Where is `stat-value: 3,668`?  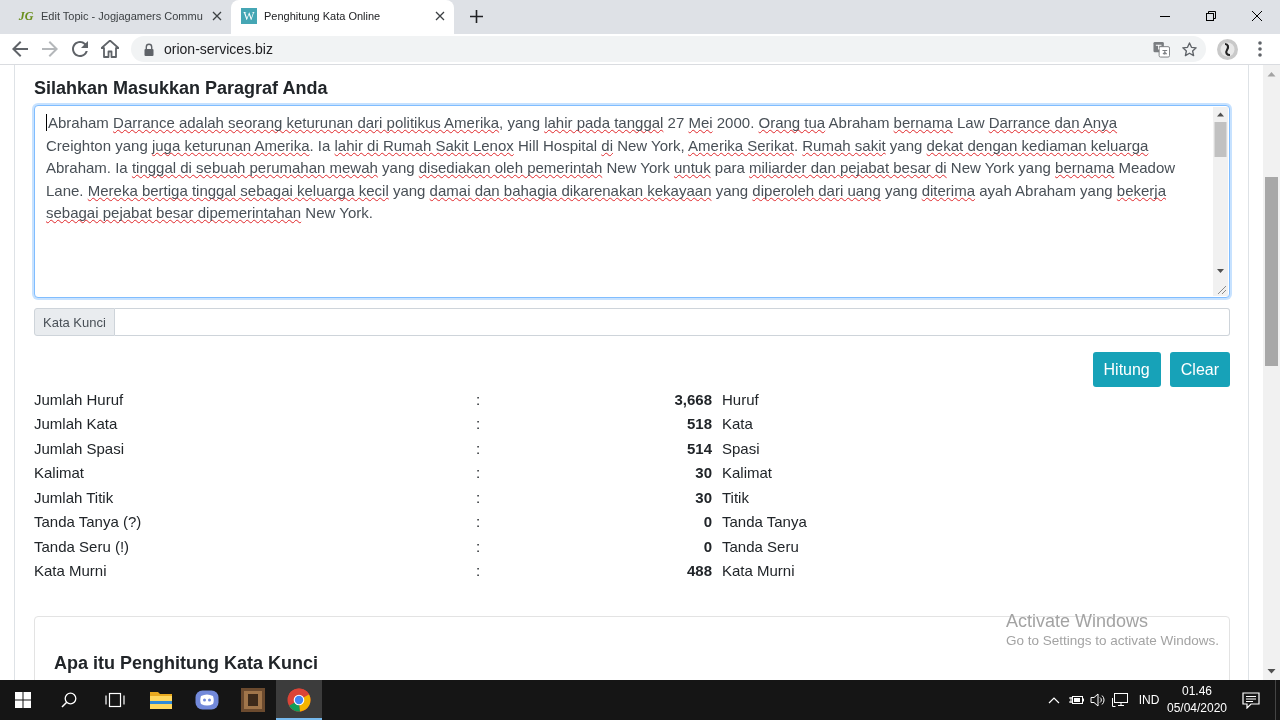
stat-value: 3,668 is located at coordinates (693, 399).